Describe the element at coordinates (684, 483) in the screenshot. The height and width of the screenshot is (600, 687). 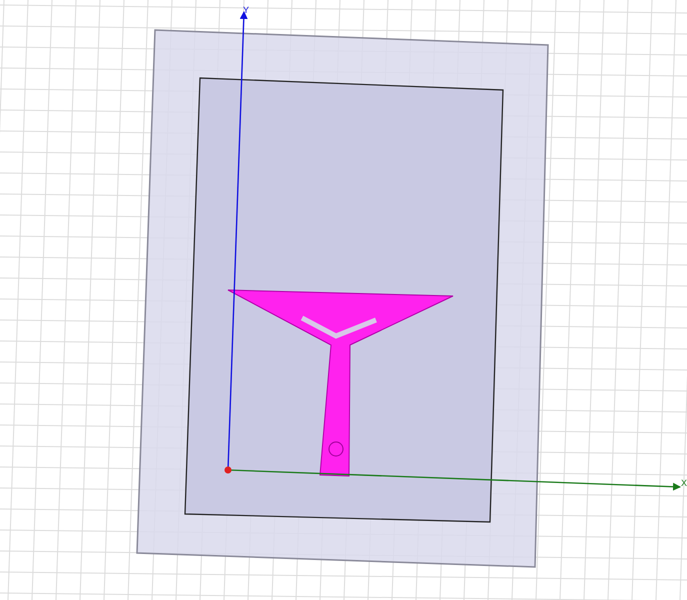
I see `x-axis-label: X` at that location.